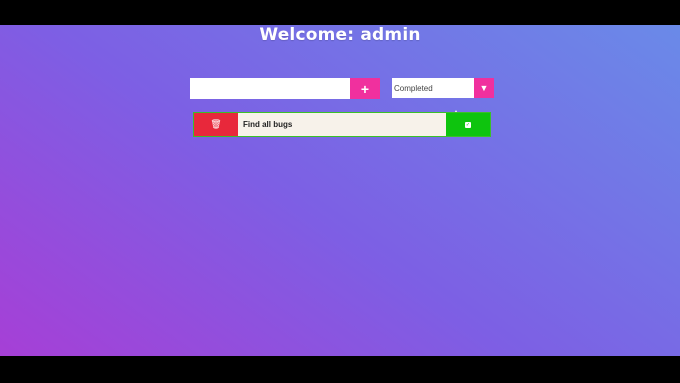  Describe the element at coordinates (270, 88) in the screenshot. I see `todo-input` at that location.